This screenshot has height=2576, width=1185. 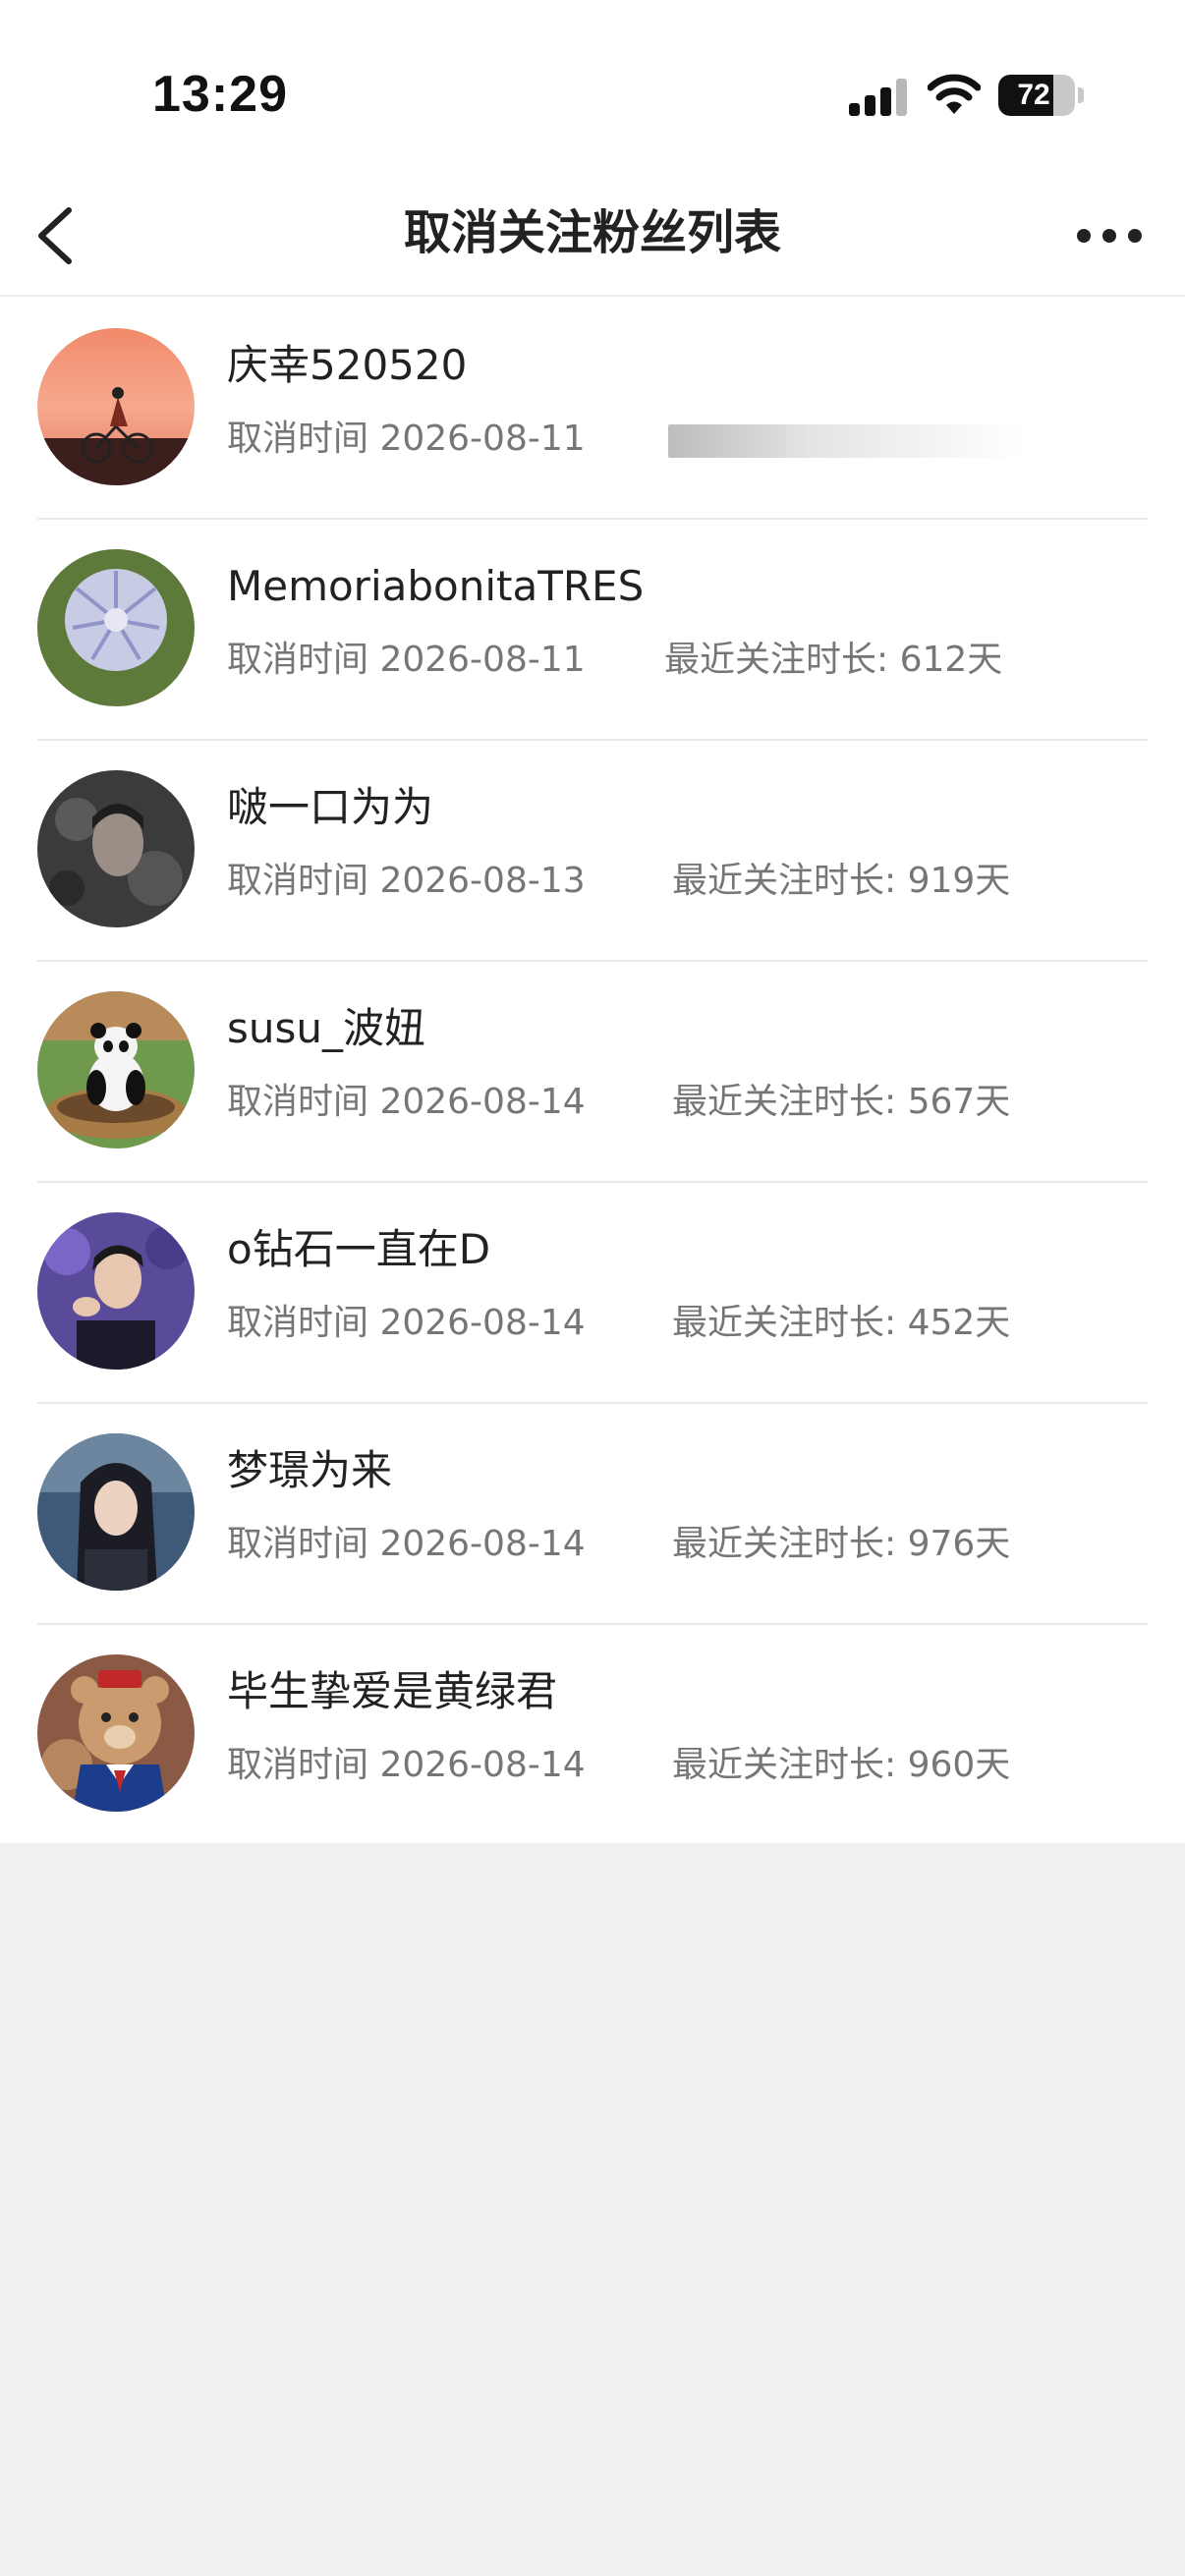 I want to click on list-item: o钻石一直在D 取消时间 2026-08-14 最近关注时长: 452天, so click(x=592, y=1291).